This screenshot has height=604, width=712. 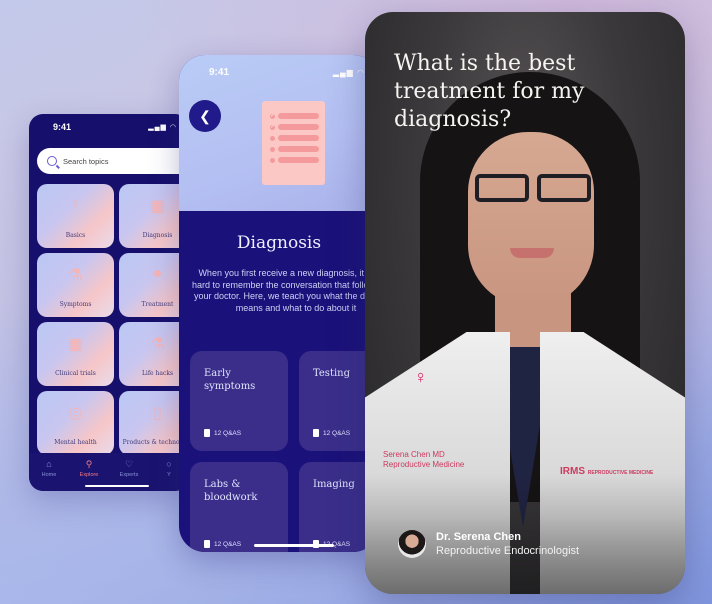 I want to click on uterus-pin-icon: ♀, so click(x=421, y=377).